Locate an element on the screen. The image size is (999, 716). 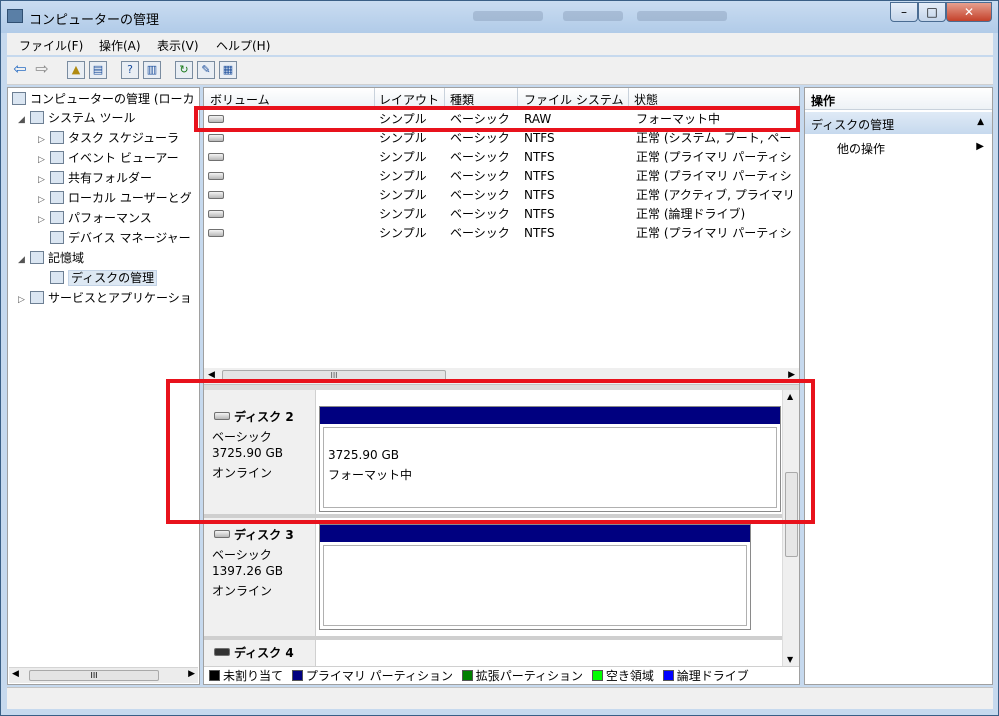
disk-4-label: ディスク 4 is located at coordinates (260, 653).